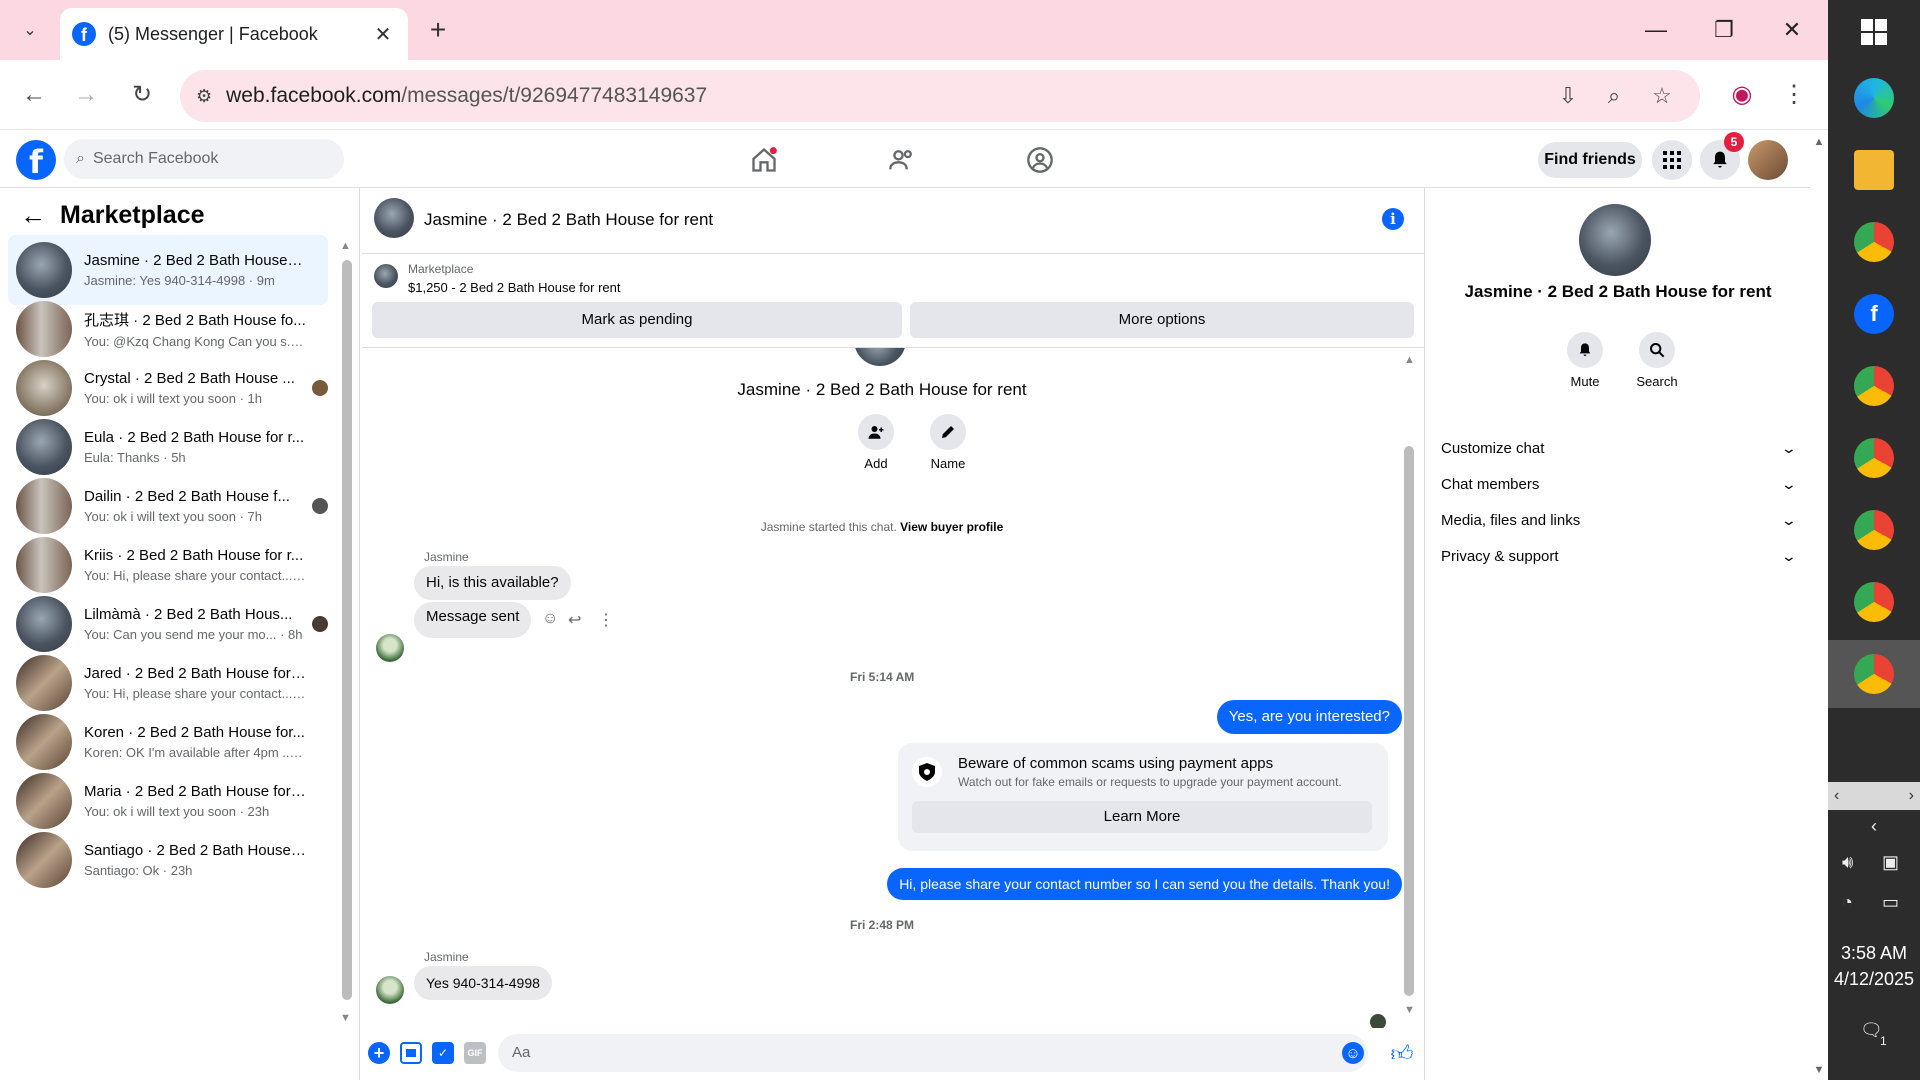  Describe the element at coordinates (893, 221) in the screenshot. I see `chat-header: Jasmine · 2 Bed 2 Bath House for rent i` at that location.